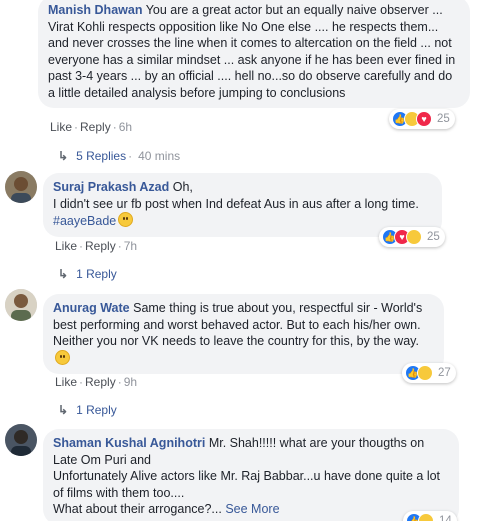 The width and height of the screenshot is (477, 521). I want to click on smirk-emoji-icon, so click(126, 219).